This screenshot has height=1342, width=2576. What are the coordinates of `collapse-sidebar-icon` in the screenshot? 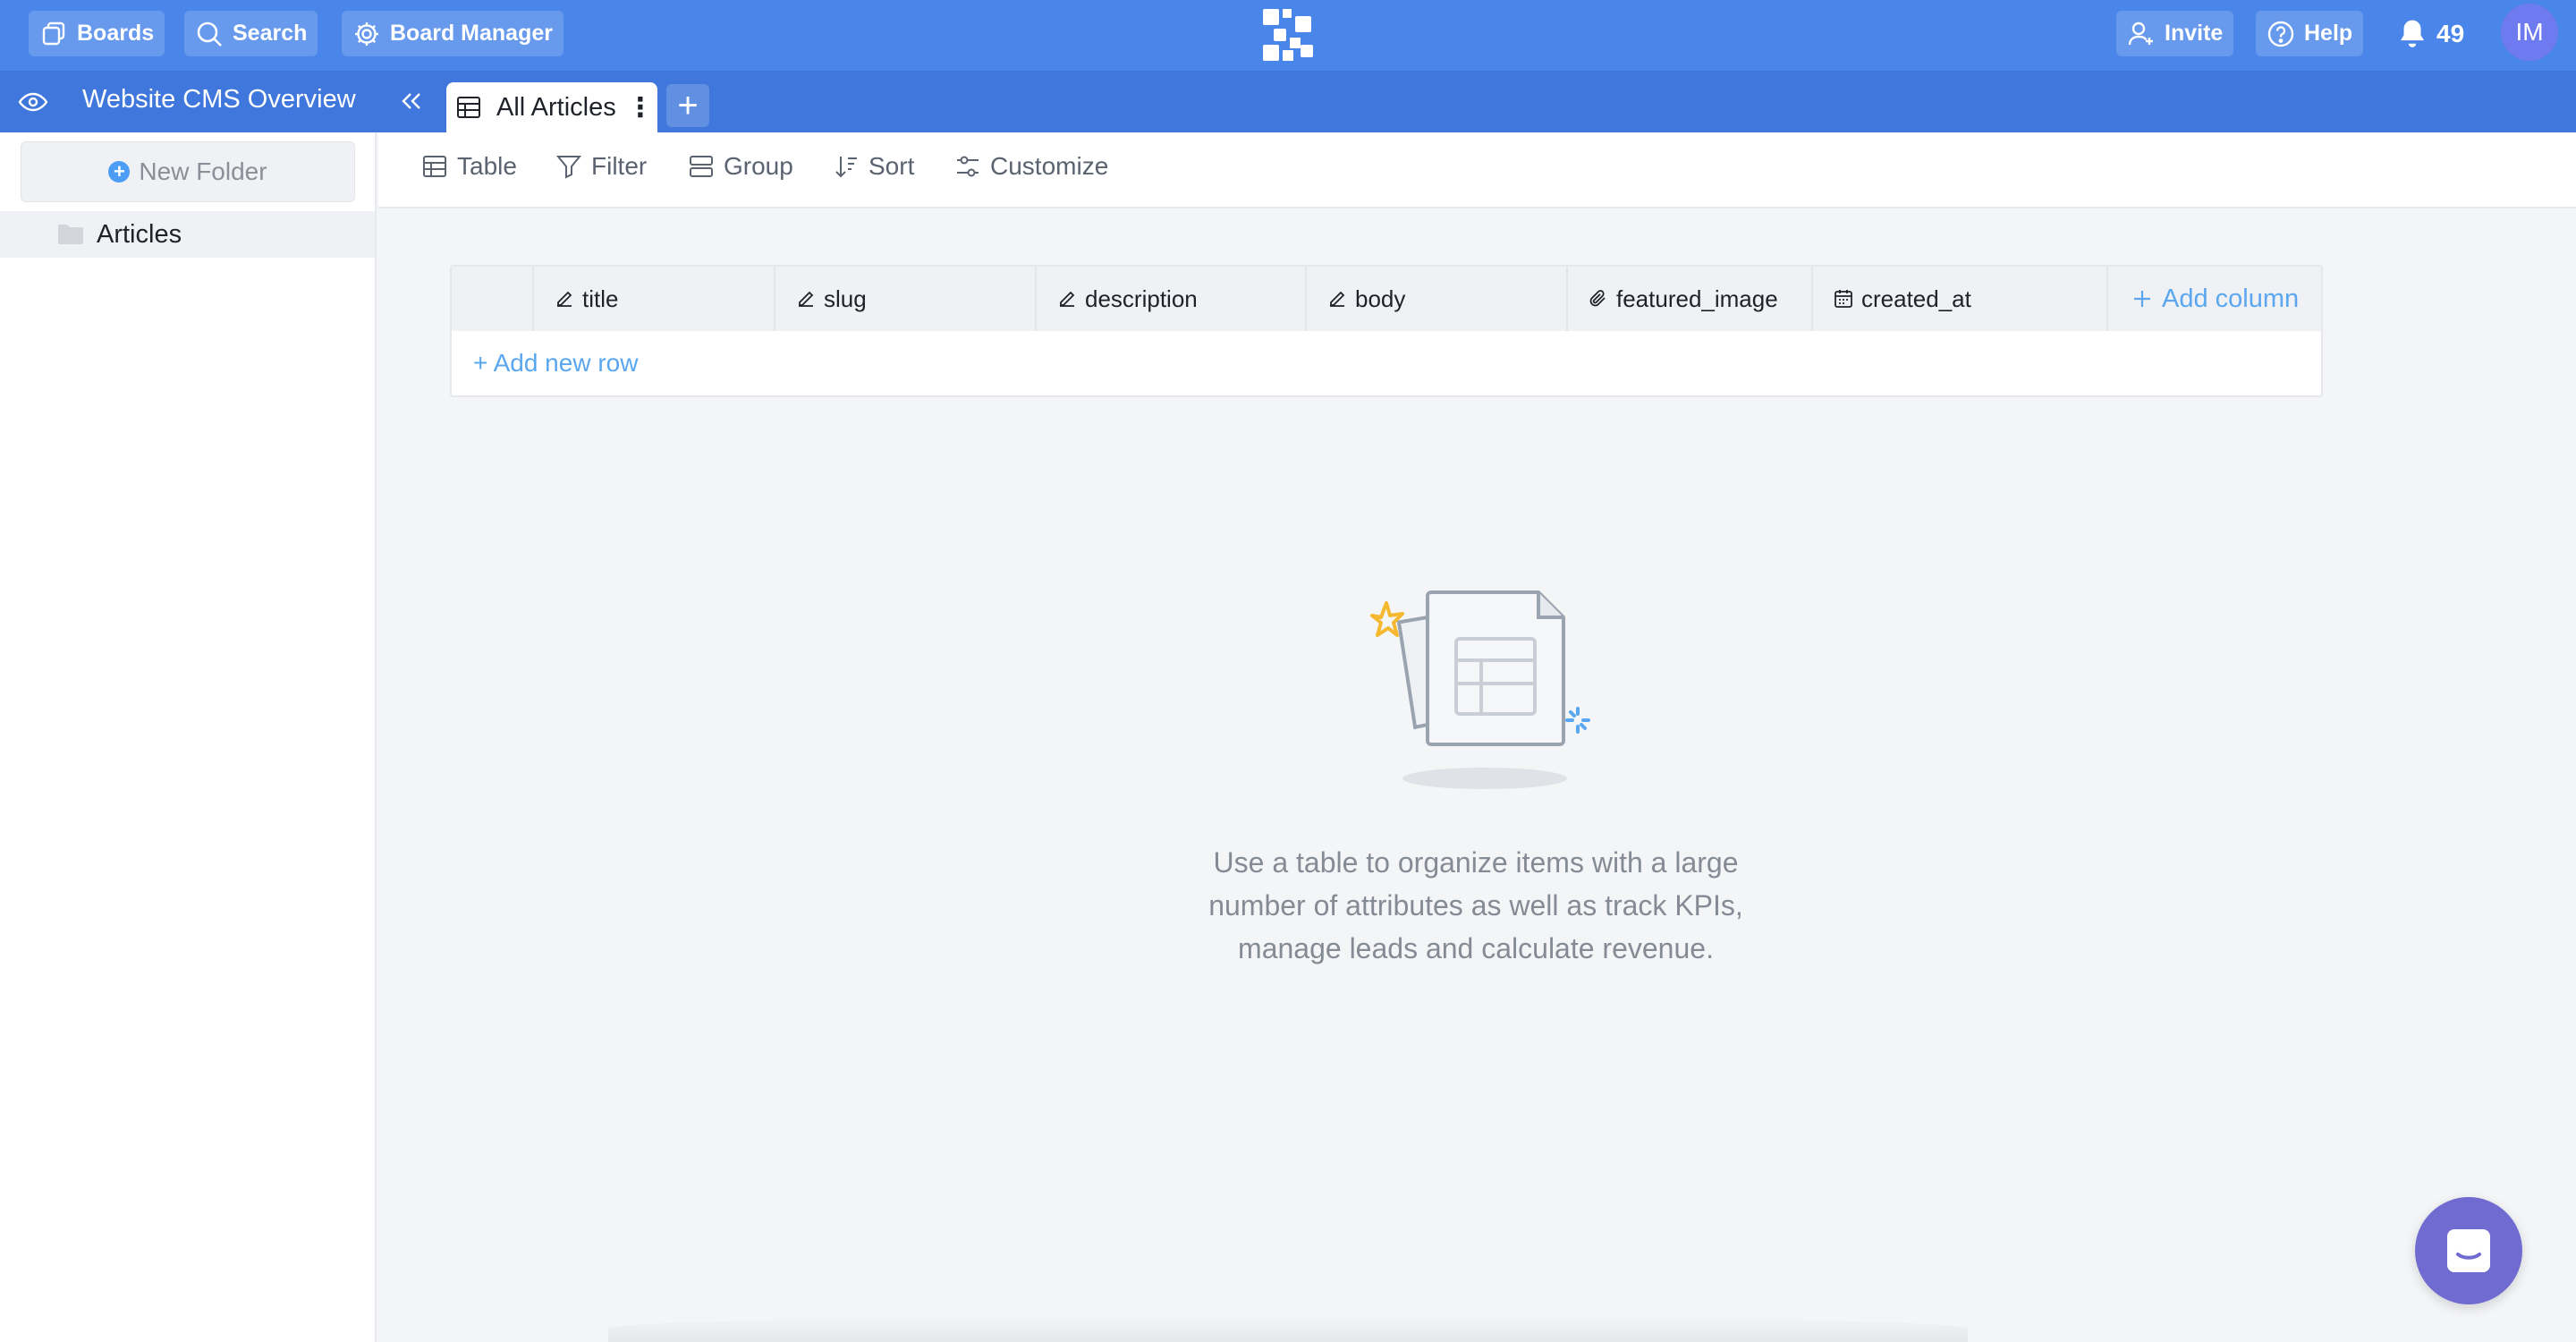 It's located at (411, 101).